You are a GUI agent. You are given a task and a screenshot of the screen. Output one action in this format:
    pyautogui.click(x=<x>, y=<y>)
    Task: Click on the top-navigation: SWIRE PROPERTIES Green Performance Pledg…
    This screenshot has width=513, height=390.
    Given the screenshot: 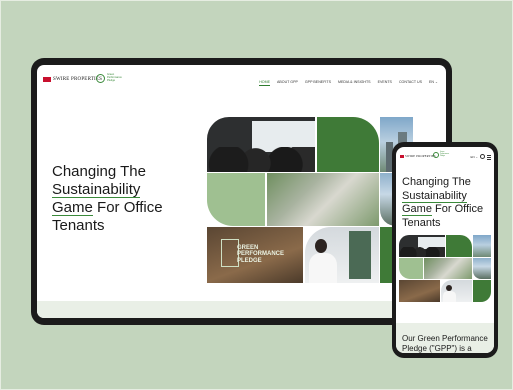 What is the action you would take?
    pyautogui.click(x=241, y=80)
    